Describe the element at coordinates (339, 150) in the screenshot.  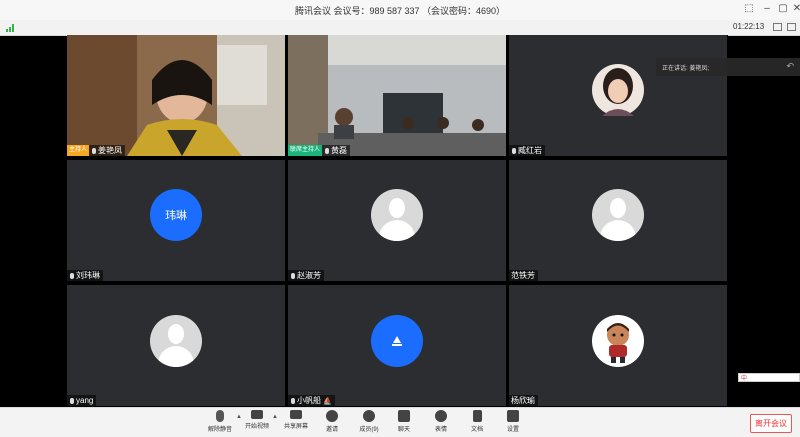
I see `participant-name: 黄磊` at that location.